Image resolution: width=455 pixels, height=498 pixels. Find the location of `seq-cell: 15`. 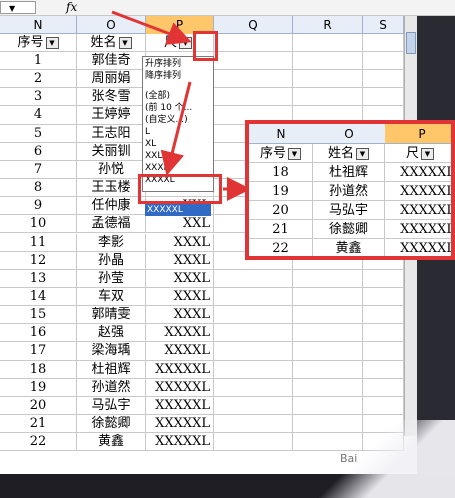

seq-cell: 15 is located at coordinates (38, 315).